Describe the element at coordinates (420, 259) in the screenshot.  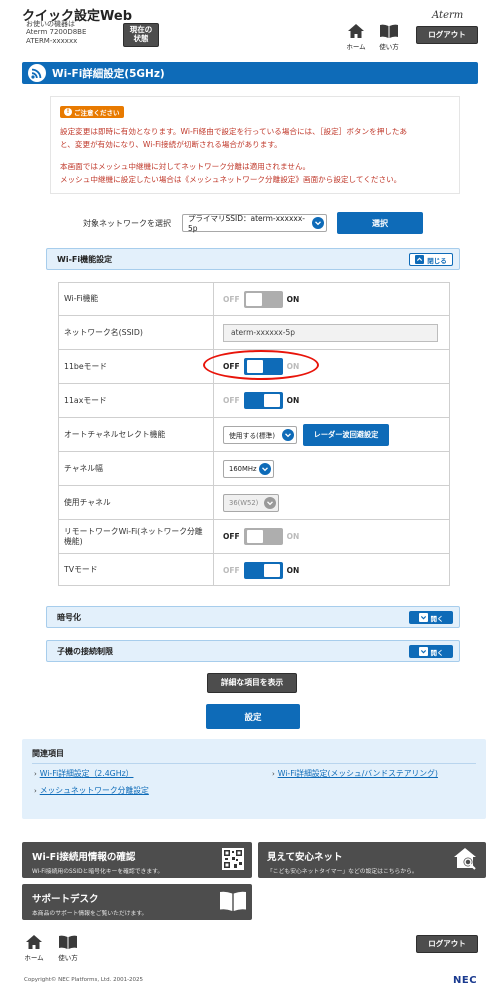
I see `chevron-up-icon` at that location.